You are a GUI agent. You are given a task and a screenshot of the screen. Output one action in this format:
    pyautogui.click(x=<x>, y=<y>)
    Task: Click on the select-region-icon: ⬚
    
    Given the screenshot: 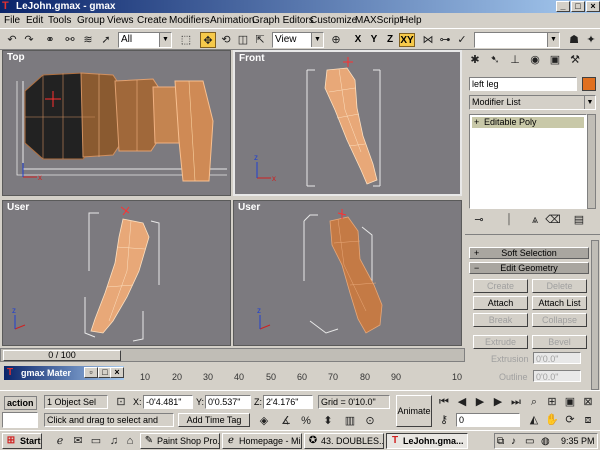 What is the action you would take?
    pyautogui.click(x=186, y=40)
    